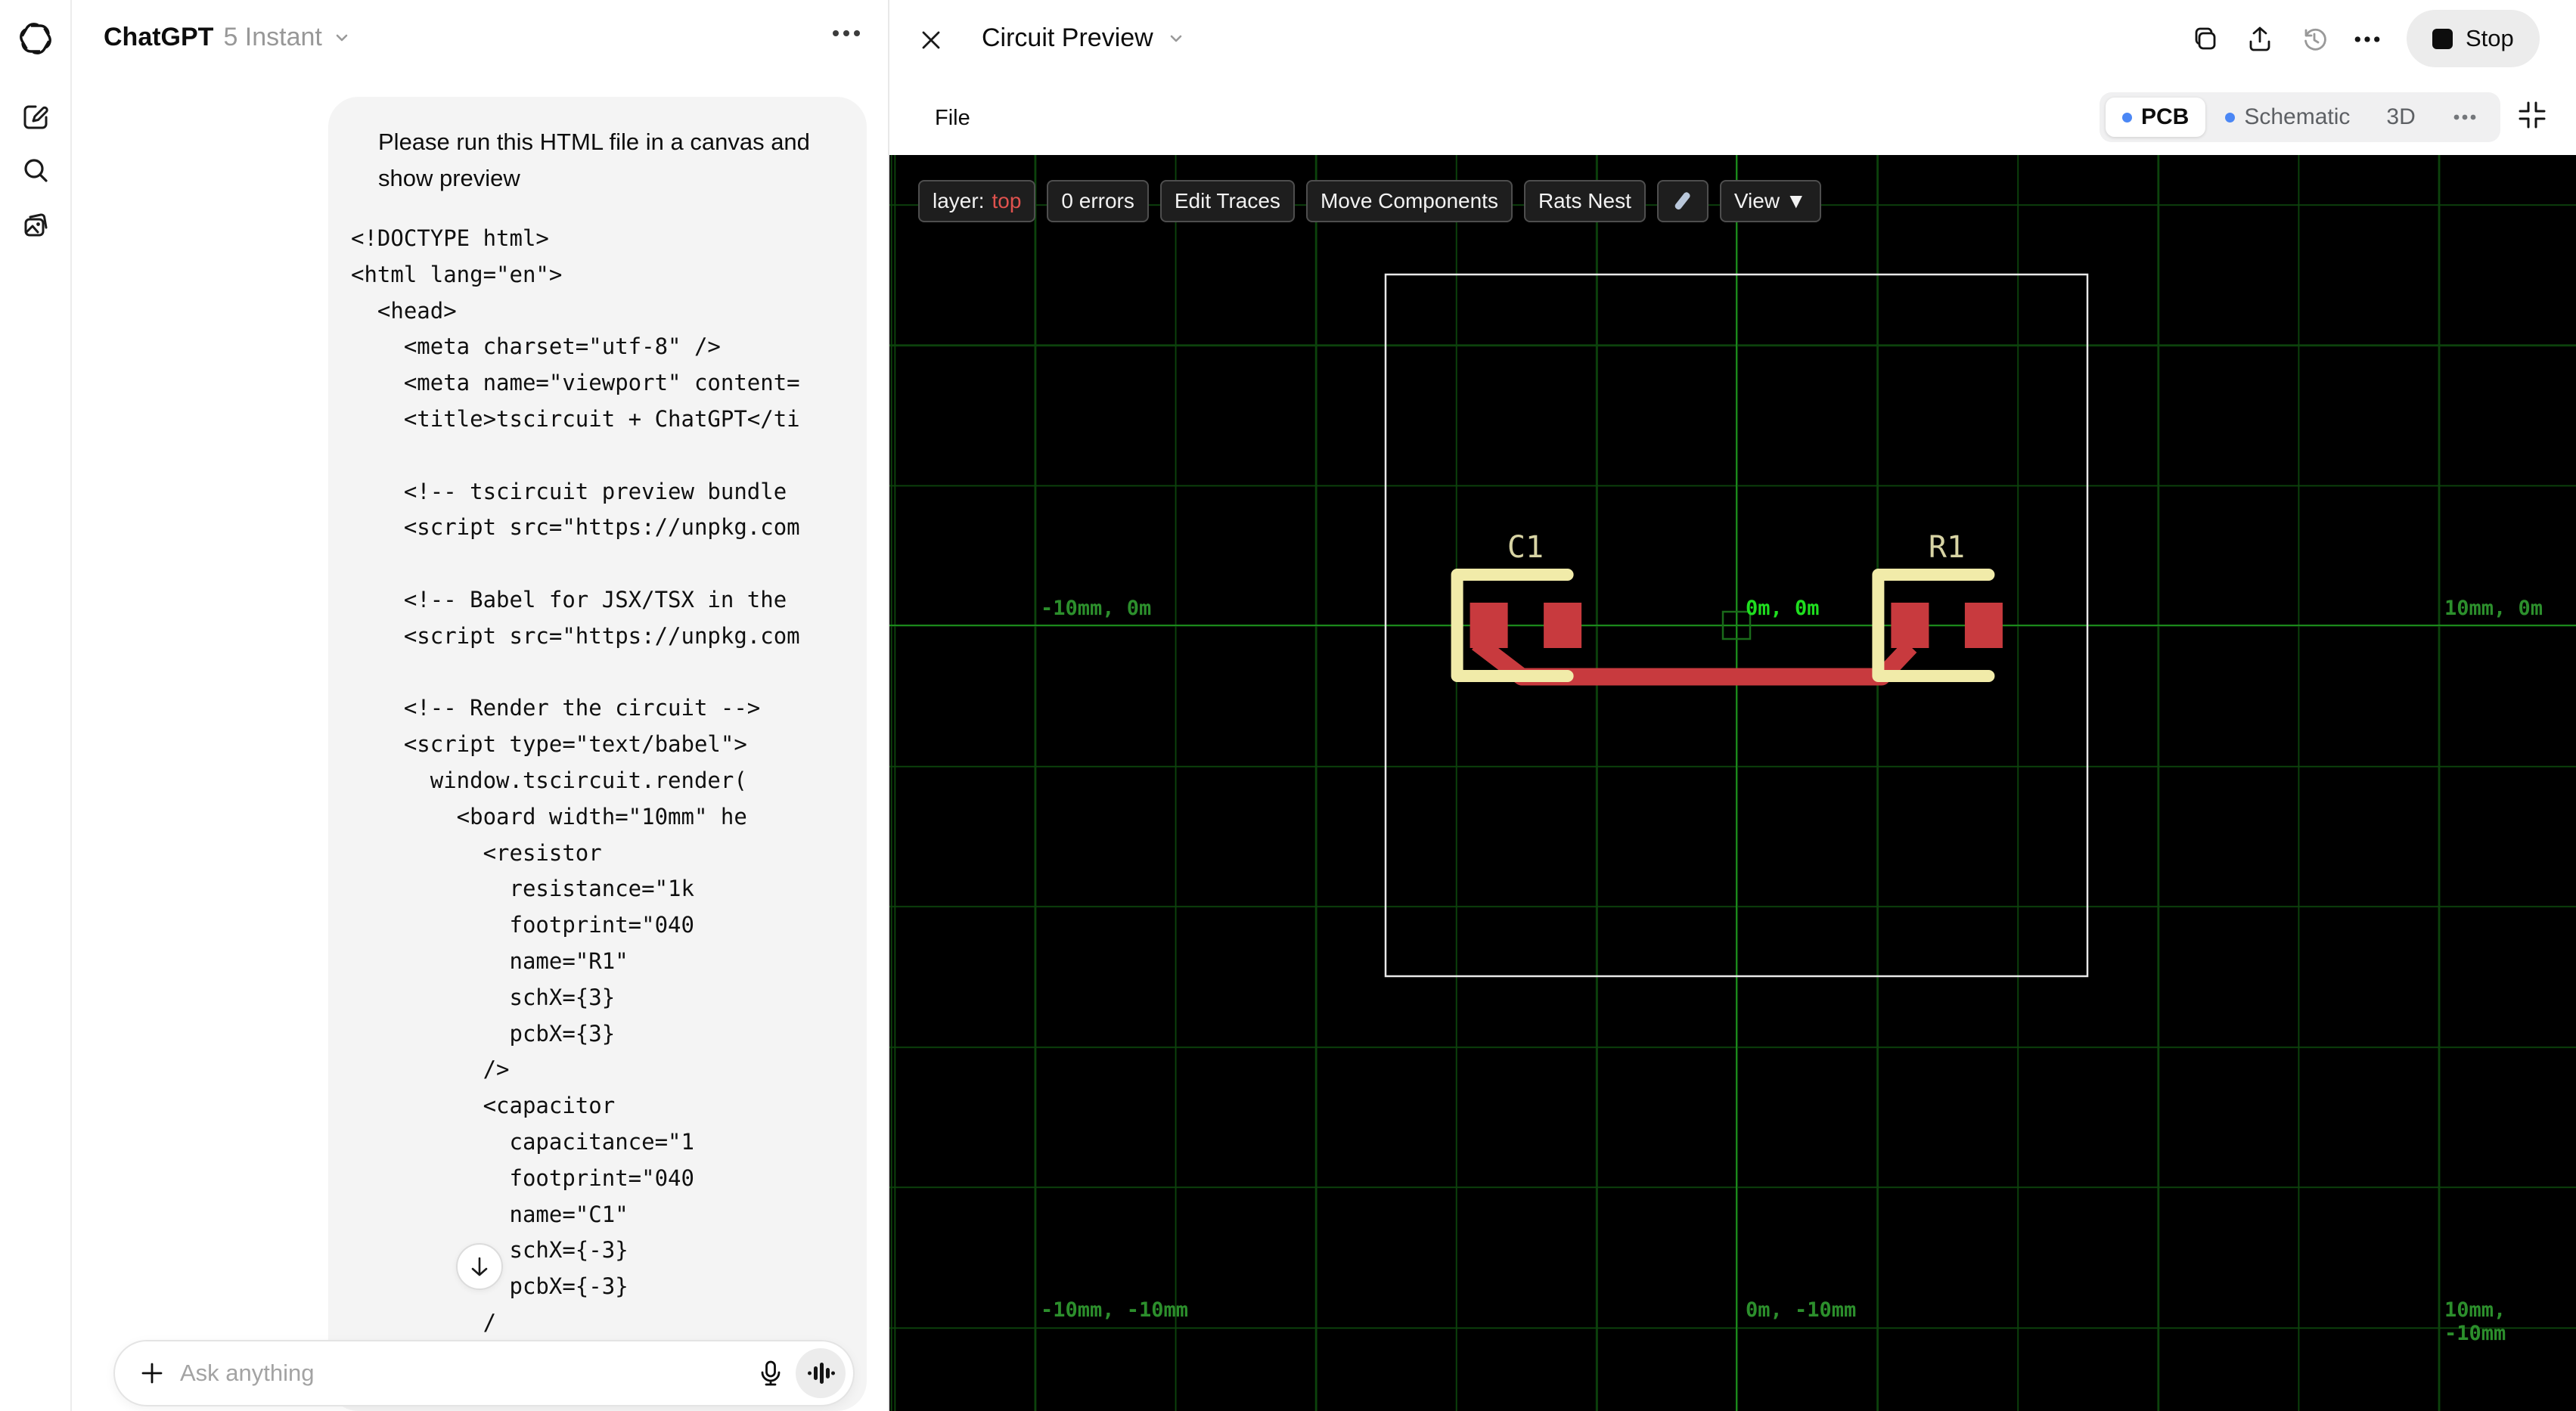 The image size is (2576, 1411). What do you see at coordinates (2475, 1321) in the screenshot?
I see `grid-label-bottom-right: 10mm, -10mm` at bounding box center [2475, 1321].